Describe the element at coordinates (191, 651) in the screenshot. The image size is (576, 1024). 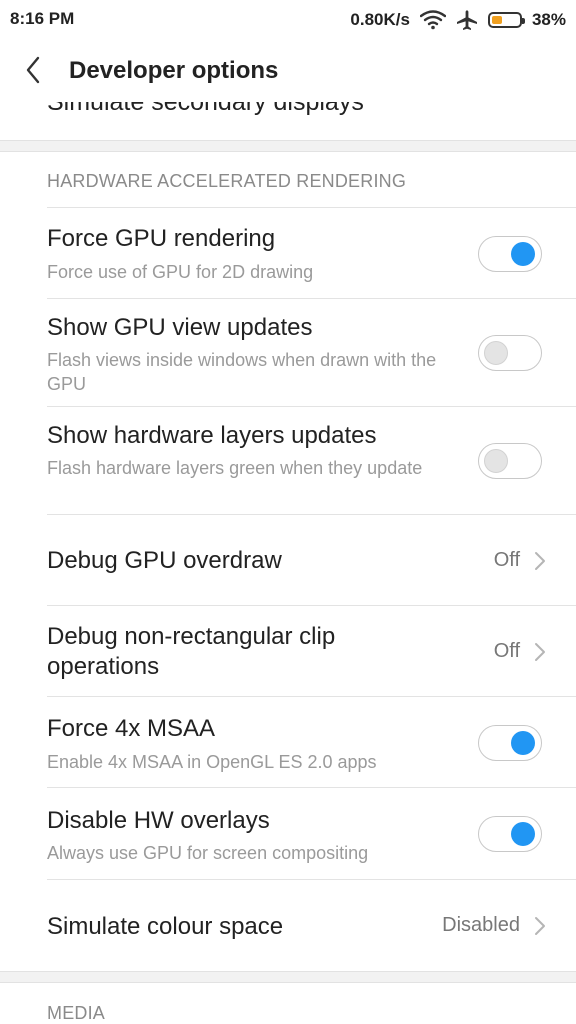
I see `item-title: Debug non-rectangular clip operations` at that location.